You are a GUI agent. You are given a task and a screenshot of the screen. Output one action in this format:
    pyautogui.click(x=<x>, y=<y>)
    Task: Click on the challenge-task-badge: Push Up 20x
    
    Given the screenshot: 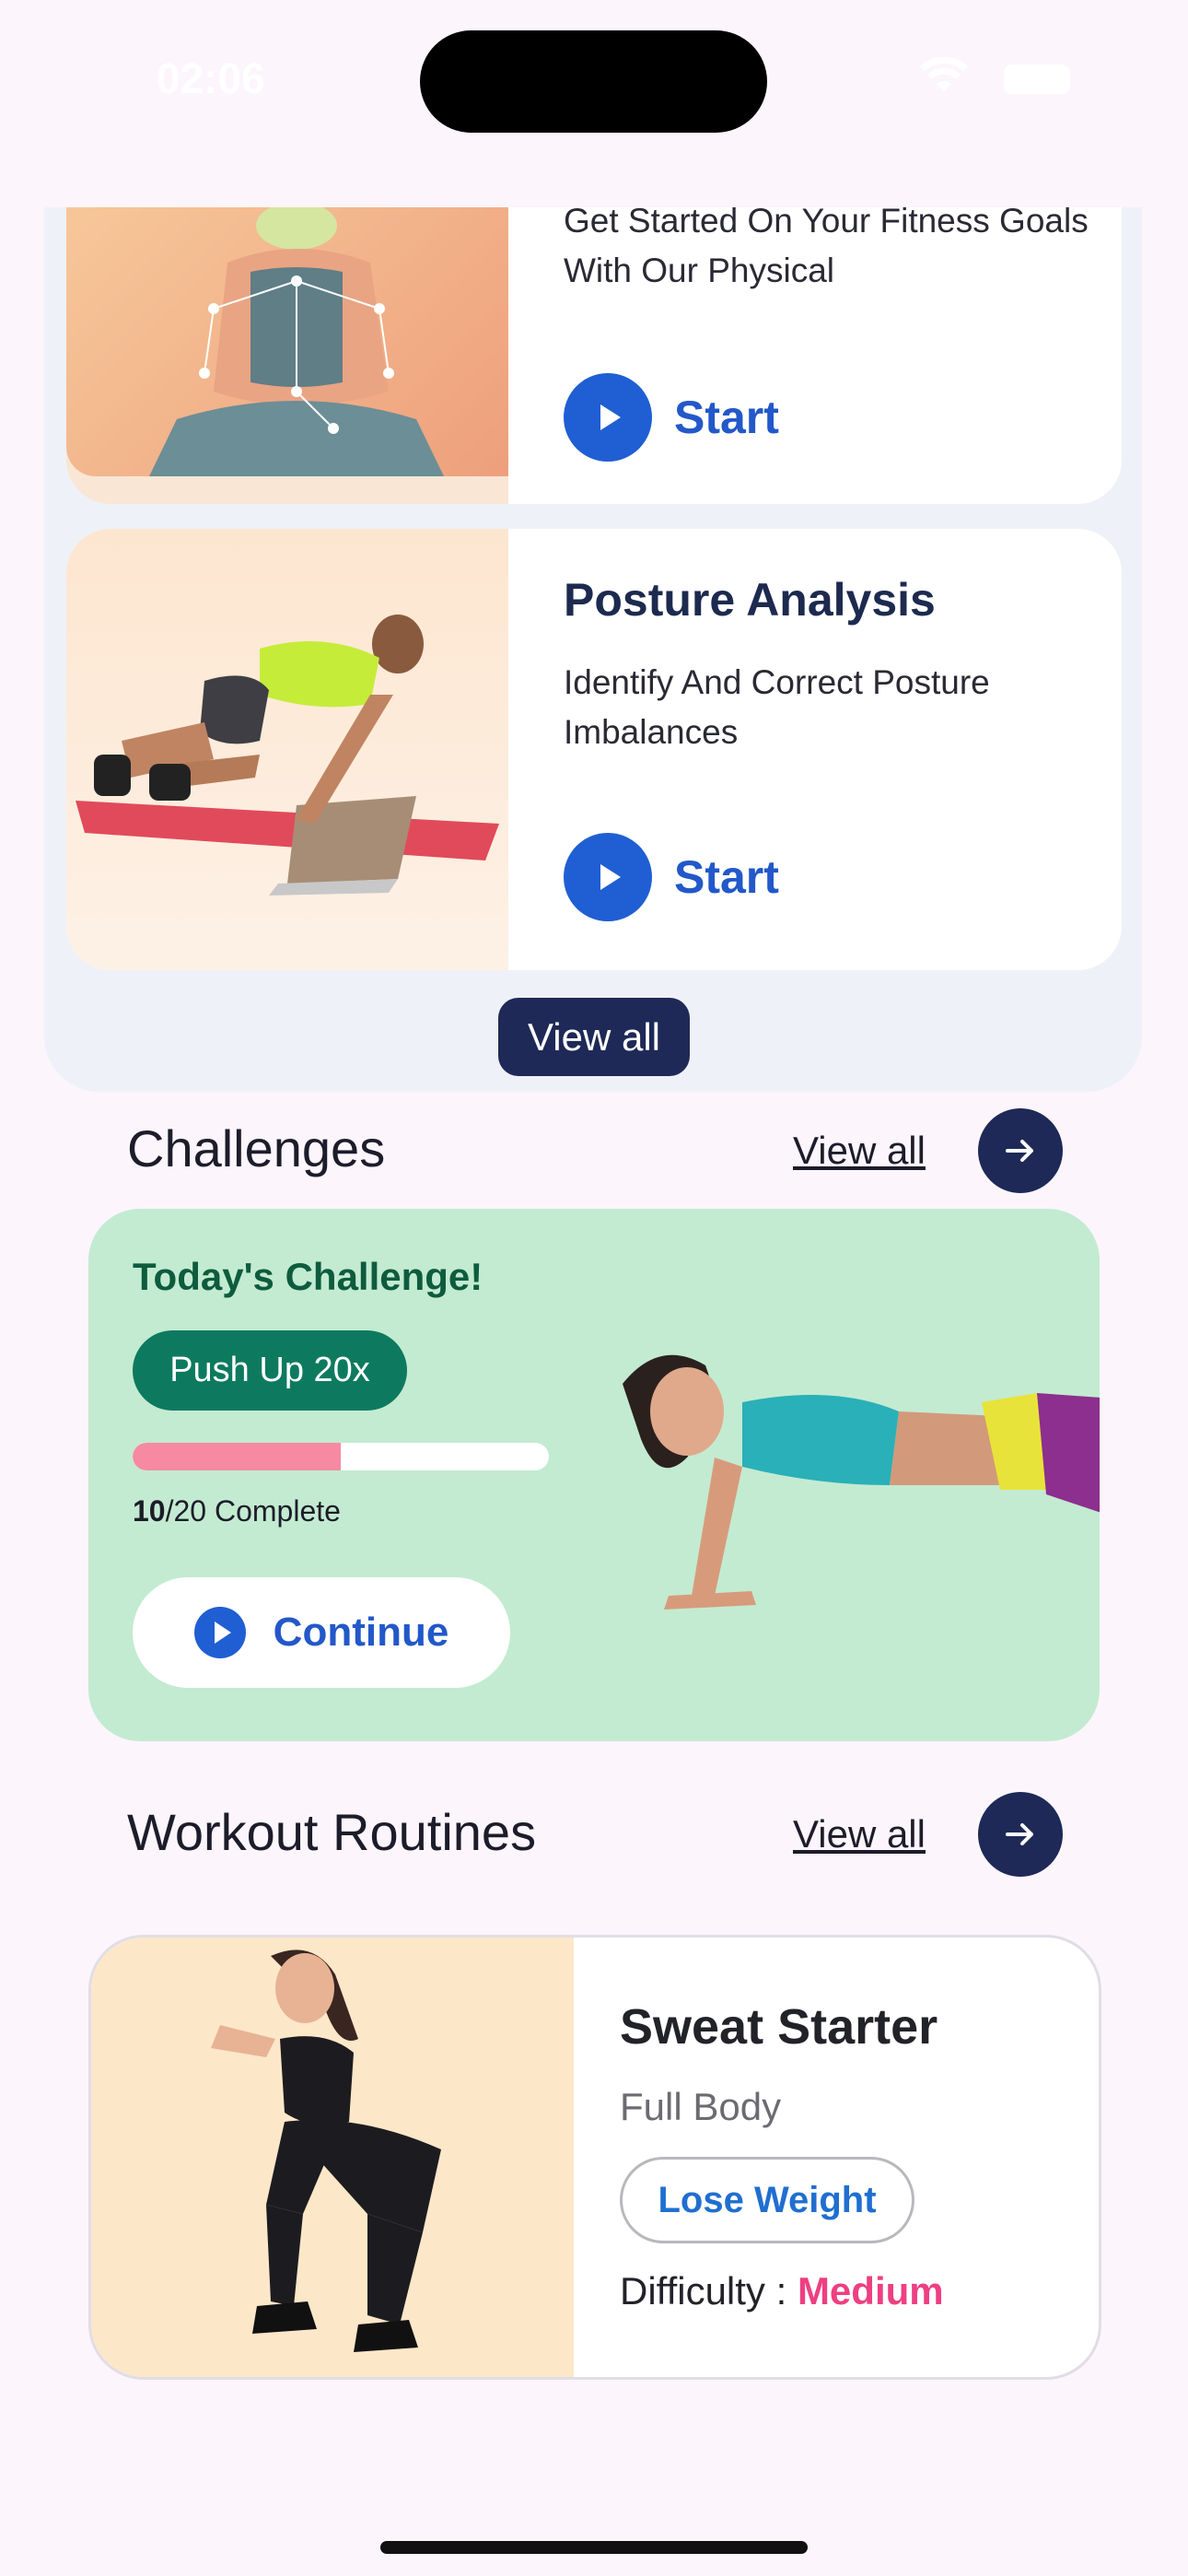 What is the action you would take?
    pyautogui.click(x=270, y=1370)
    